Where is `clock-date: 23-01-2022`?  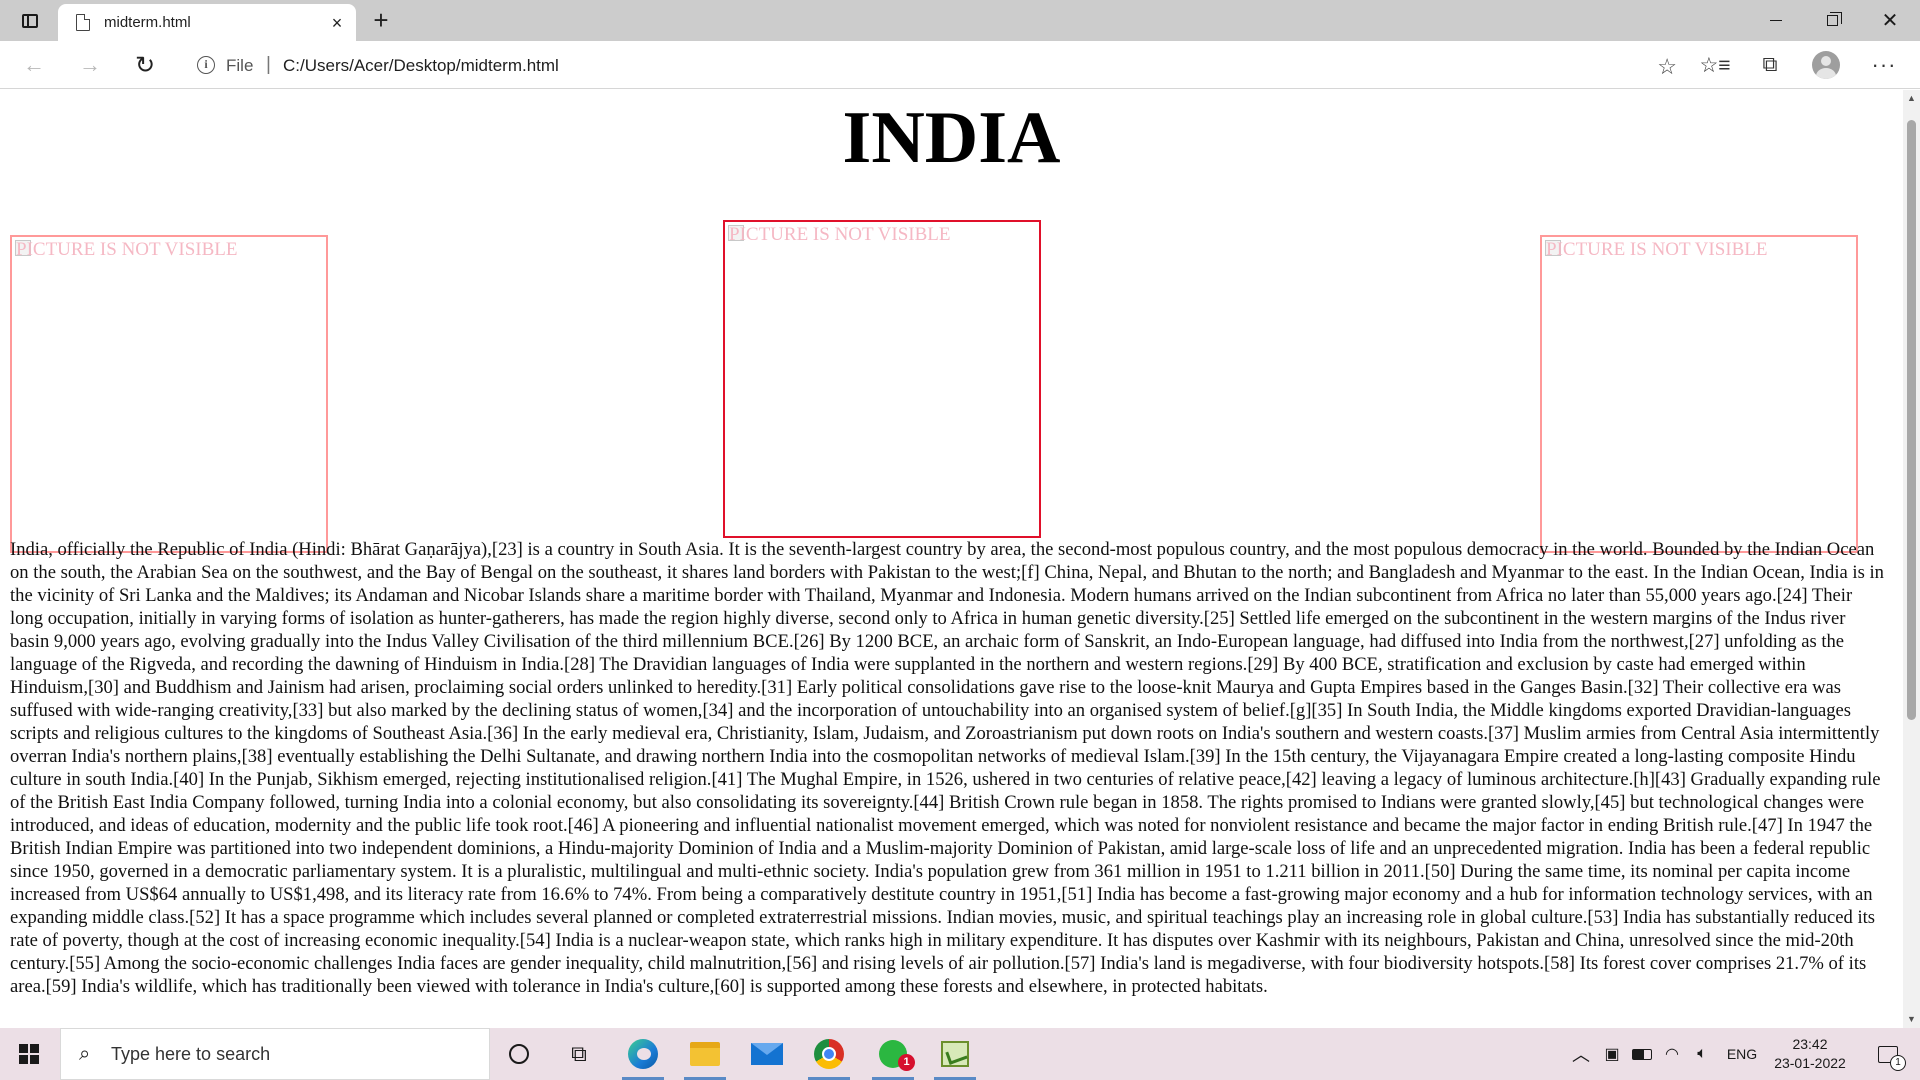
clock-date: 23-01-2022 is located at coordinates (1810, 1063).